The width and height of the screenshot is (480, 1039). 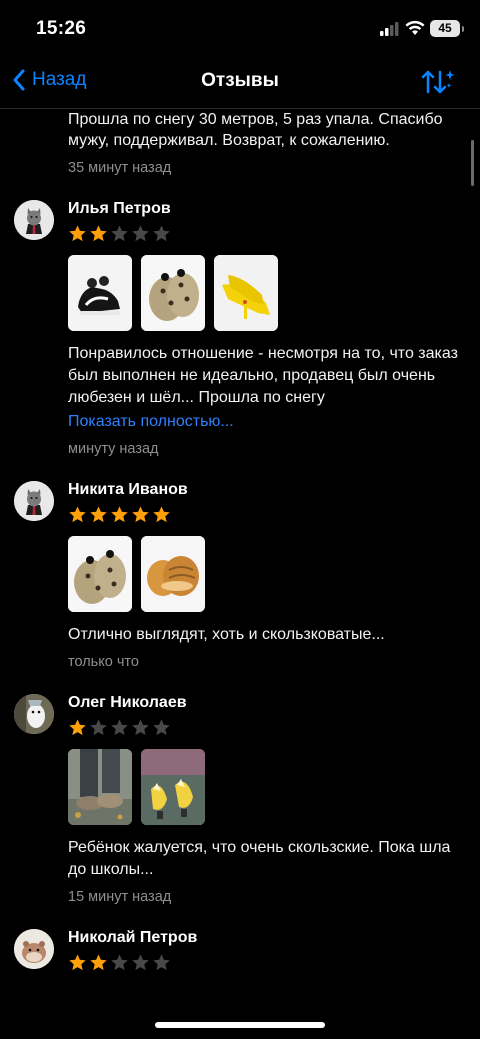 I want to click on banana-slippers-photo-icon, so click(x=173, y=787).